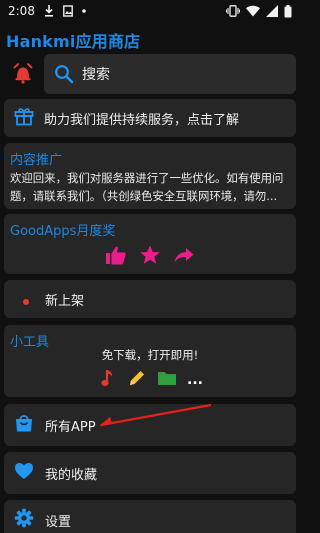 This screenshot has width=320, height=533. Describe the element at coordinates (142, 120) in the screenshot. I see `support-label: 助力我们提供持续服务，点击了解` at that location.